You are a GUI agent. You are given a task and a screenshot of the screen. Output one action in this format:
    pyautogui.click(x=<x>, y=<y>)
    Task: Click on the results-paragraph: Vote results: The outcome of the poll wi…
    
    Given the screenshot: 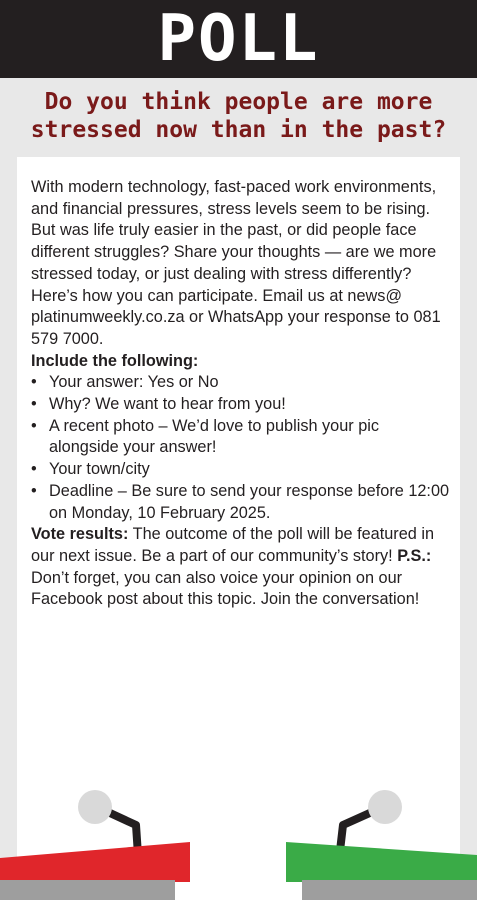 What is the action you would take?
    pyautogui.click(x=241, y=567)
    